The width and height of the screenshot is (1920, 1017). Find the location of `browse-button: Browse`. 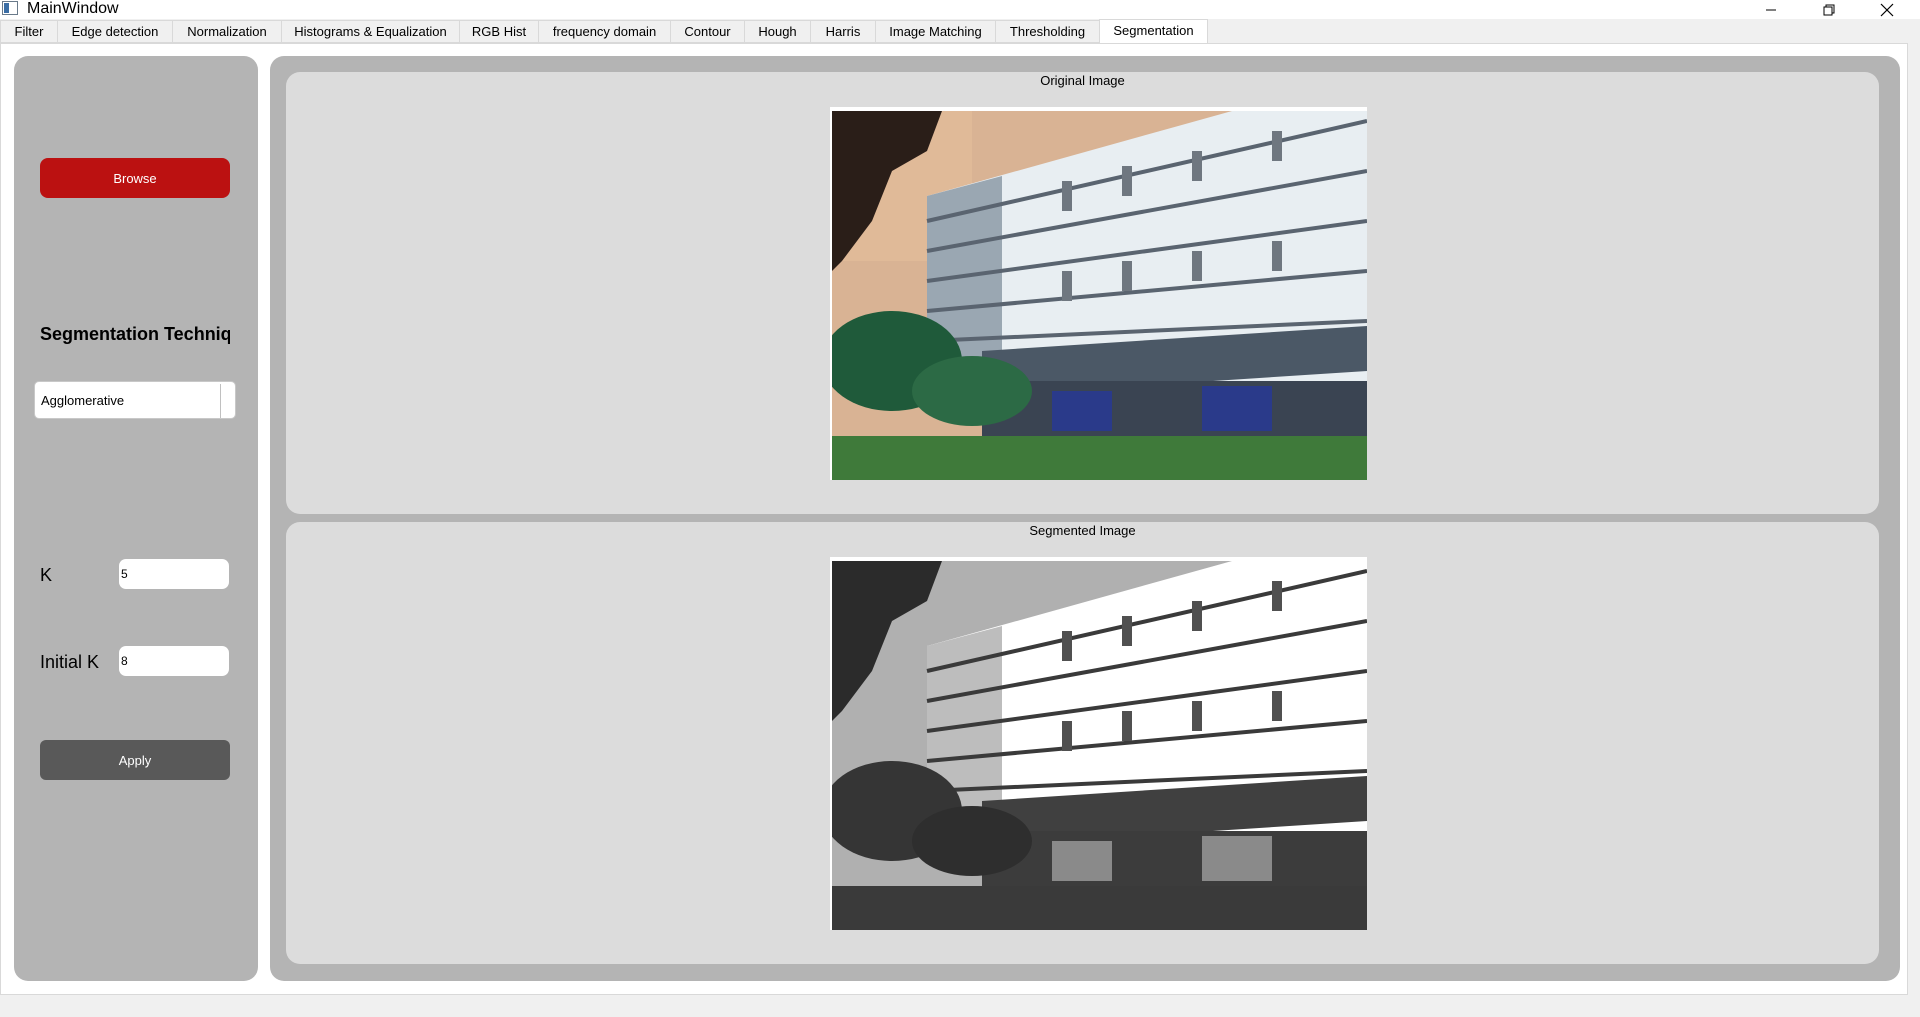

browse-button: Browse is located at coordinates (135, 178).